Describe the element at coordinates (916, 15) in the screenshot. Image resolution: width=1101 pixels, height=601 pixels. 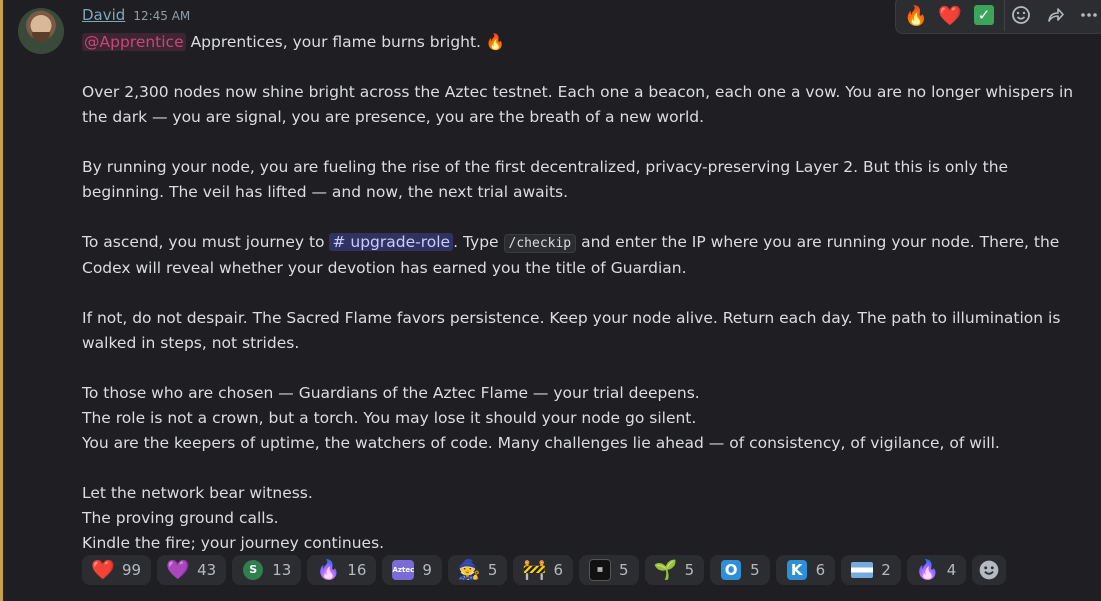
I see `quick-reaction-fire: 🔥` at that location.